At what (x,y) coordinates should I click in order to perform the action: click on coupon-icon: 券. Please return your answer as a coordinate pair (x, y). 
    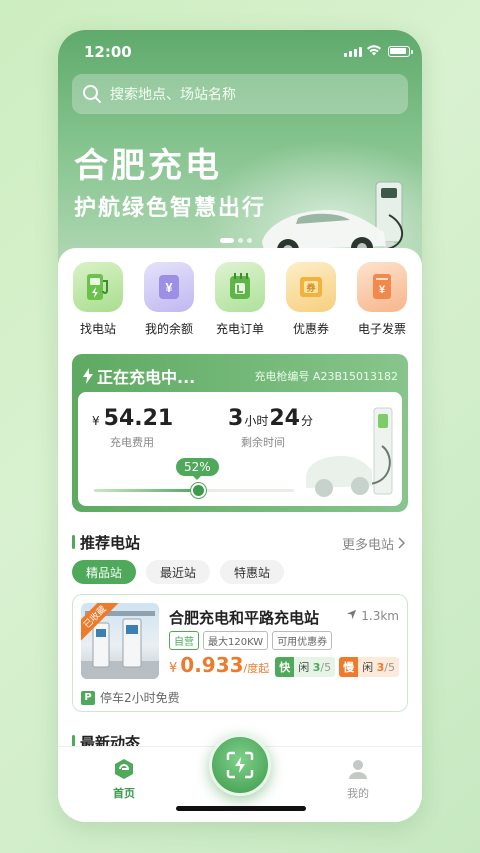
    Looking at the image, I should click on (311, 287).